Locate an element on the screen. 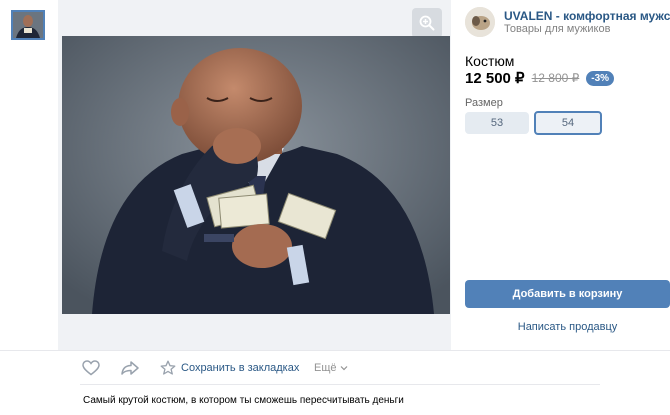 The width and height of the screenshot is (670, 415). like-button is located at coordinates (91, 368).